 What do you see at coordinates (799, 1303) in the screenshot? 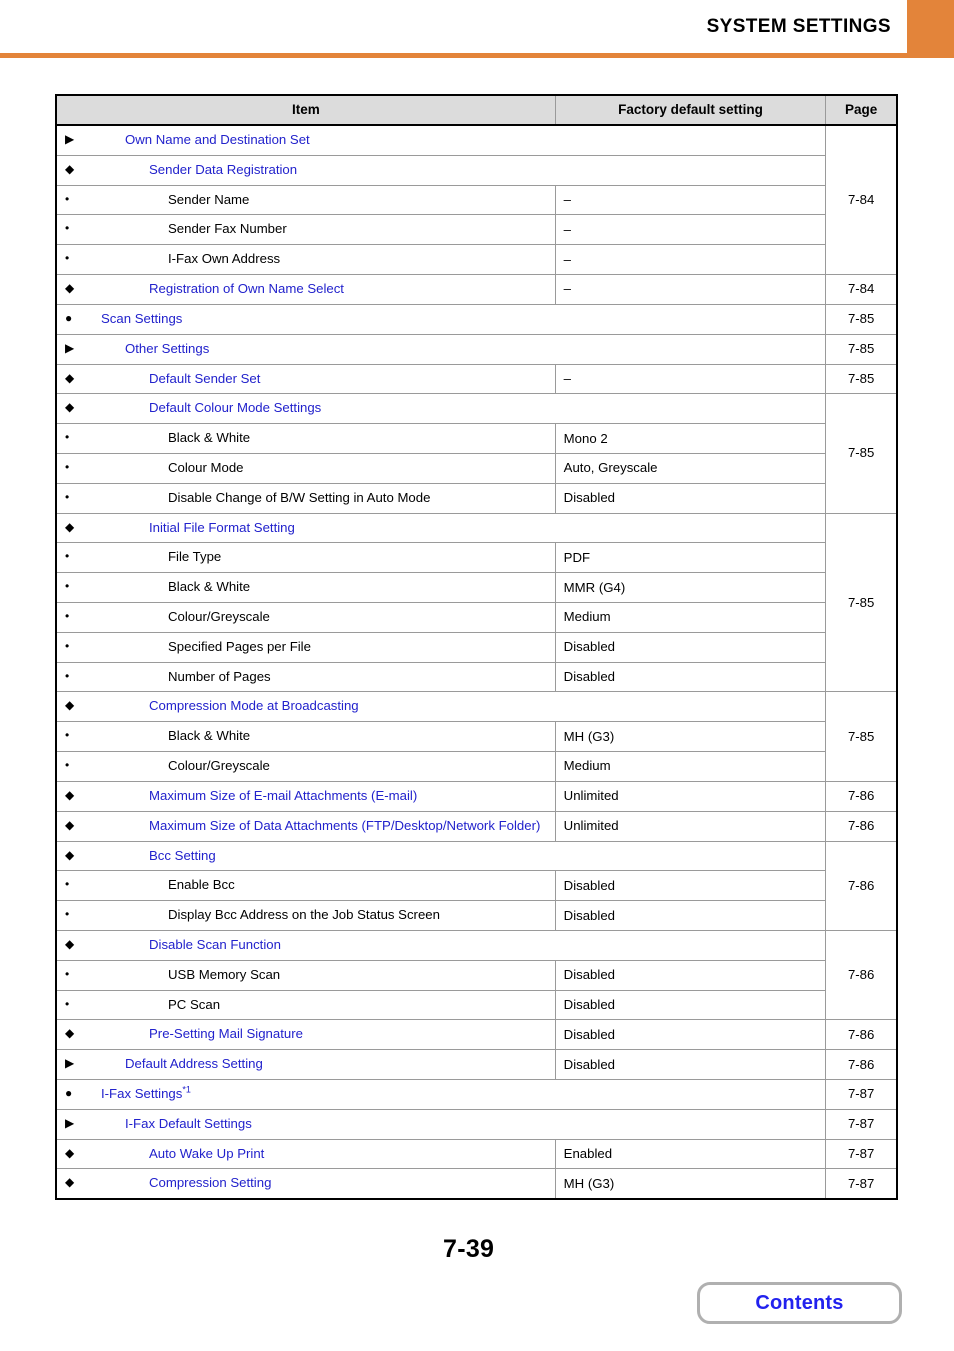
I see `contents-button: Contents` at bounding box center [799, 1303].